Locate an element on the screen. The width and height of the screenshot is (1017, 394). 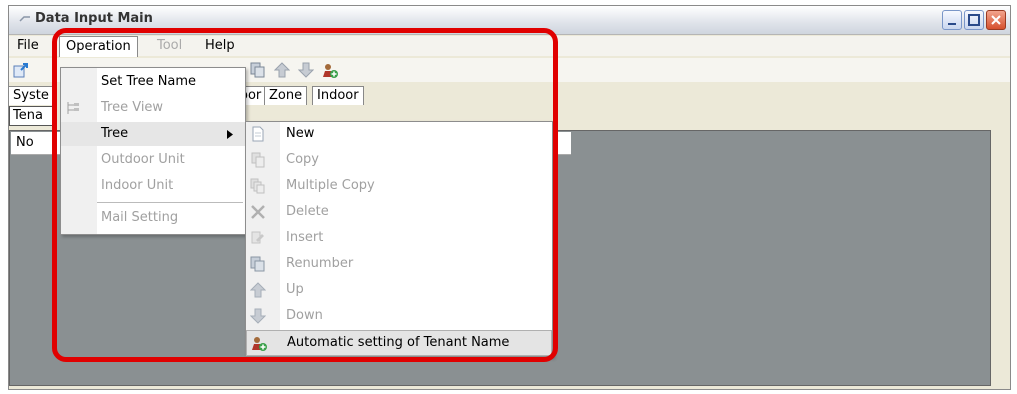
menu-item-label: Automatic setting of Tenant Name is located at coordinates (398, 342).